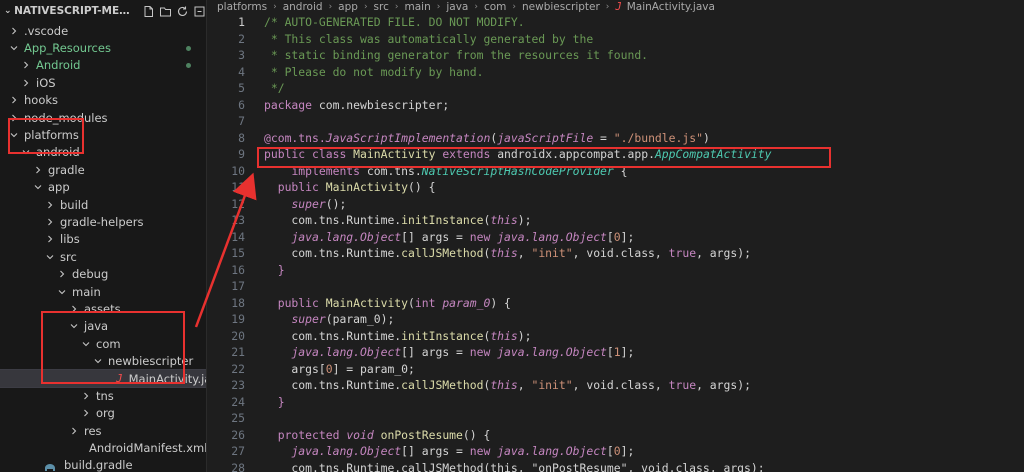 The image size is (1024, 472). I want to click on breadcrumb-item: app, so click(348, 7).